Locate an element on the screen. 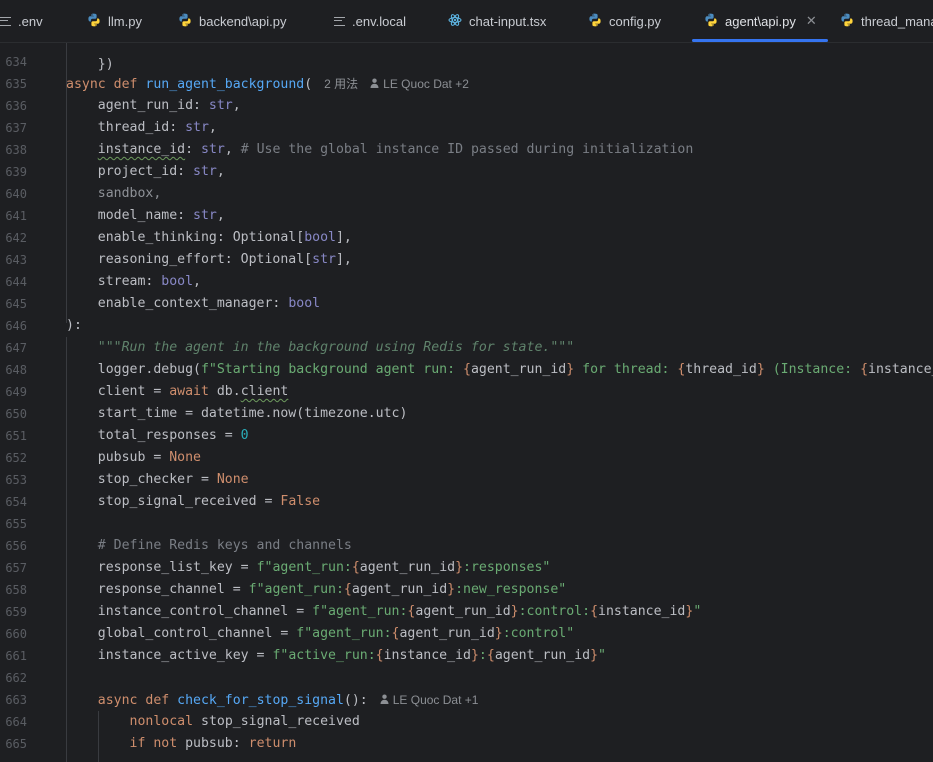 The image size is (933, 762). tab-agent-api-py: agent\api.py ✕ is located at coordinates (760, 21).